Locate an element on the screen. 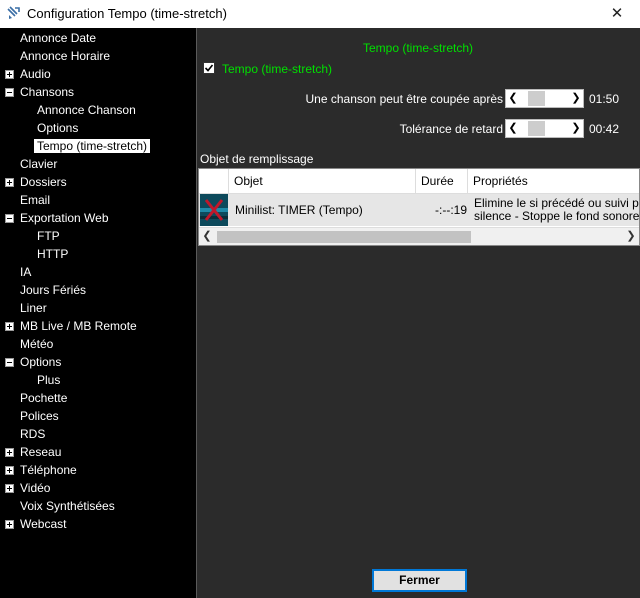 The width and height of the screenshot is (640, 598). tree-item: Clavier is located at coordinates (38, 164).